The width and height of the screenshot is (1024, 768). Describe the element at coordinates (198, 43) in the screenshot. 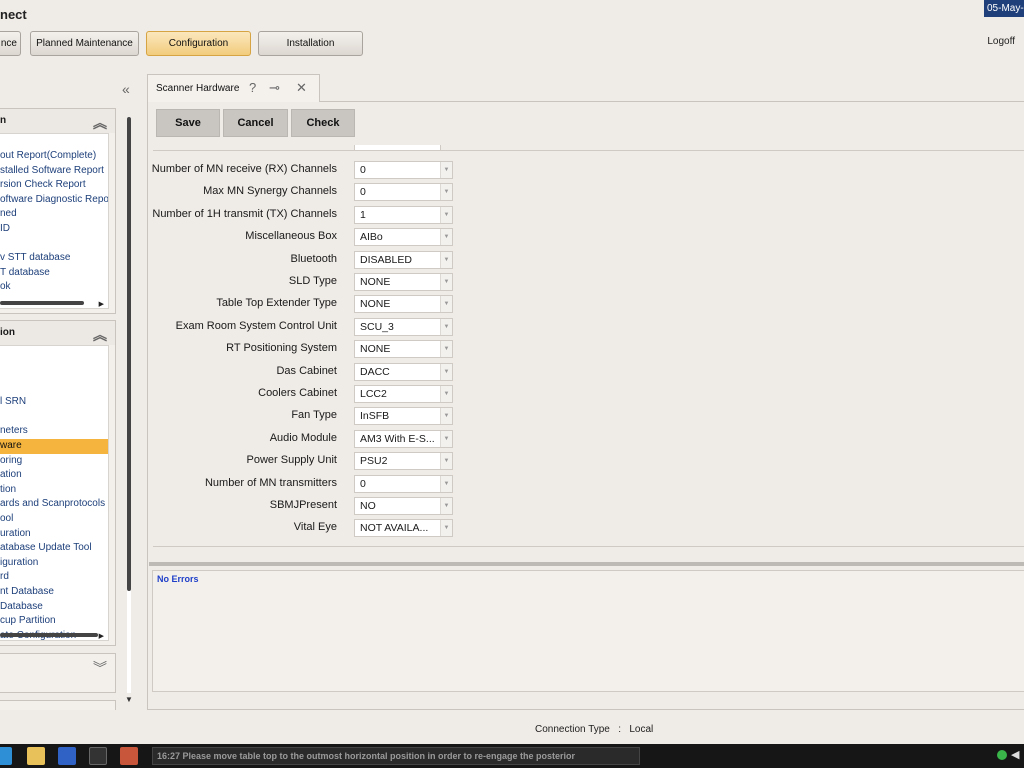

I see `nav-configuration-button: Configuration` at that location.